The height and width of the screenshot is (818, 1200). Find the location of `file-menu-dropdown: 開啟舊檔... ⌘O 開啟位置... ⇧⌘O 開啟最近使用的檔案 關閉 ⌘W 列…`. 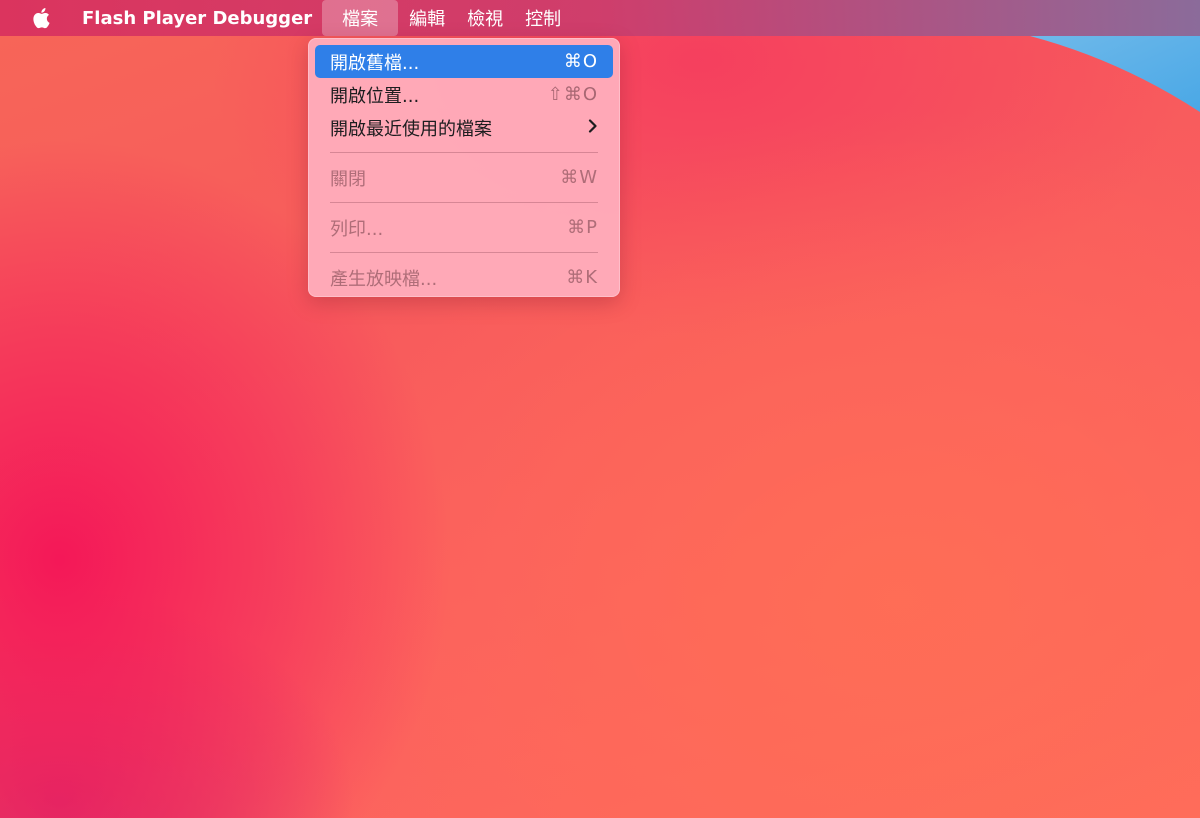

file-menu-dropdown: 開啟舊檔... ⌘O 開啟位置... ⇧⌘O 開啟最近使用的檔案 關閉 ⌘W 列… is located at coordinates (464, 167).